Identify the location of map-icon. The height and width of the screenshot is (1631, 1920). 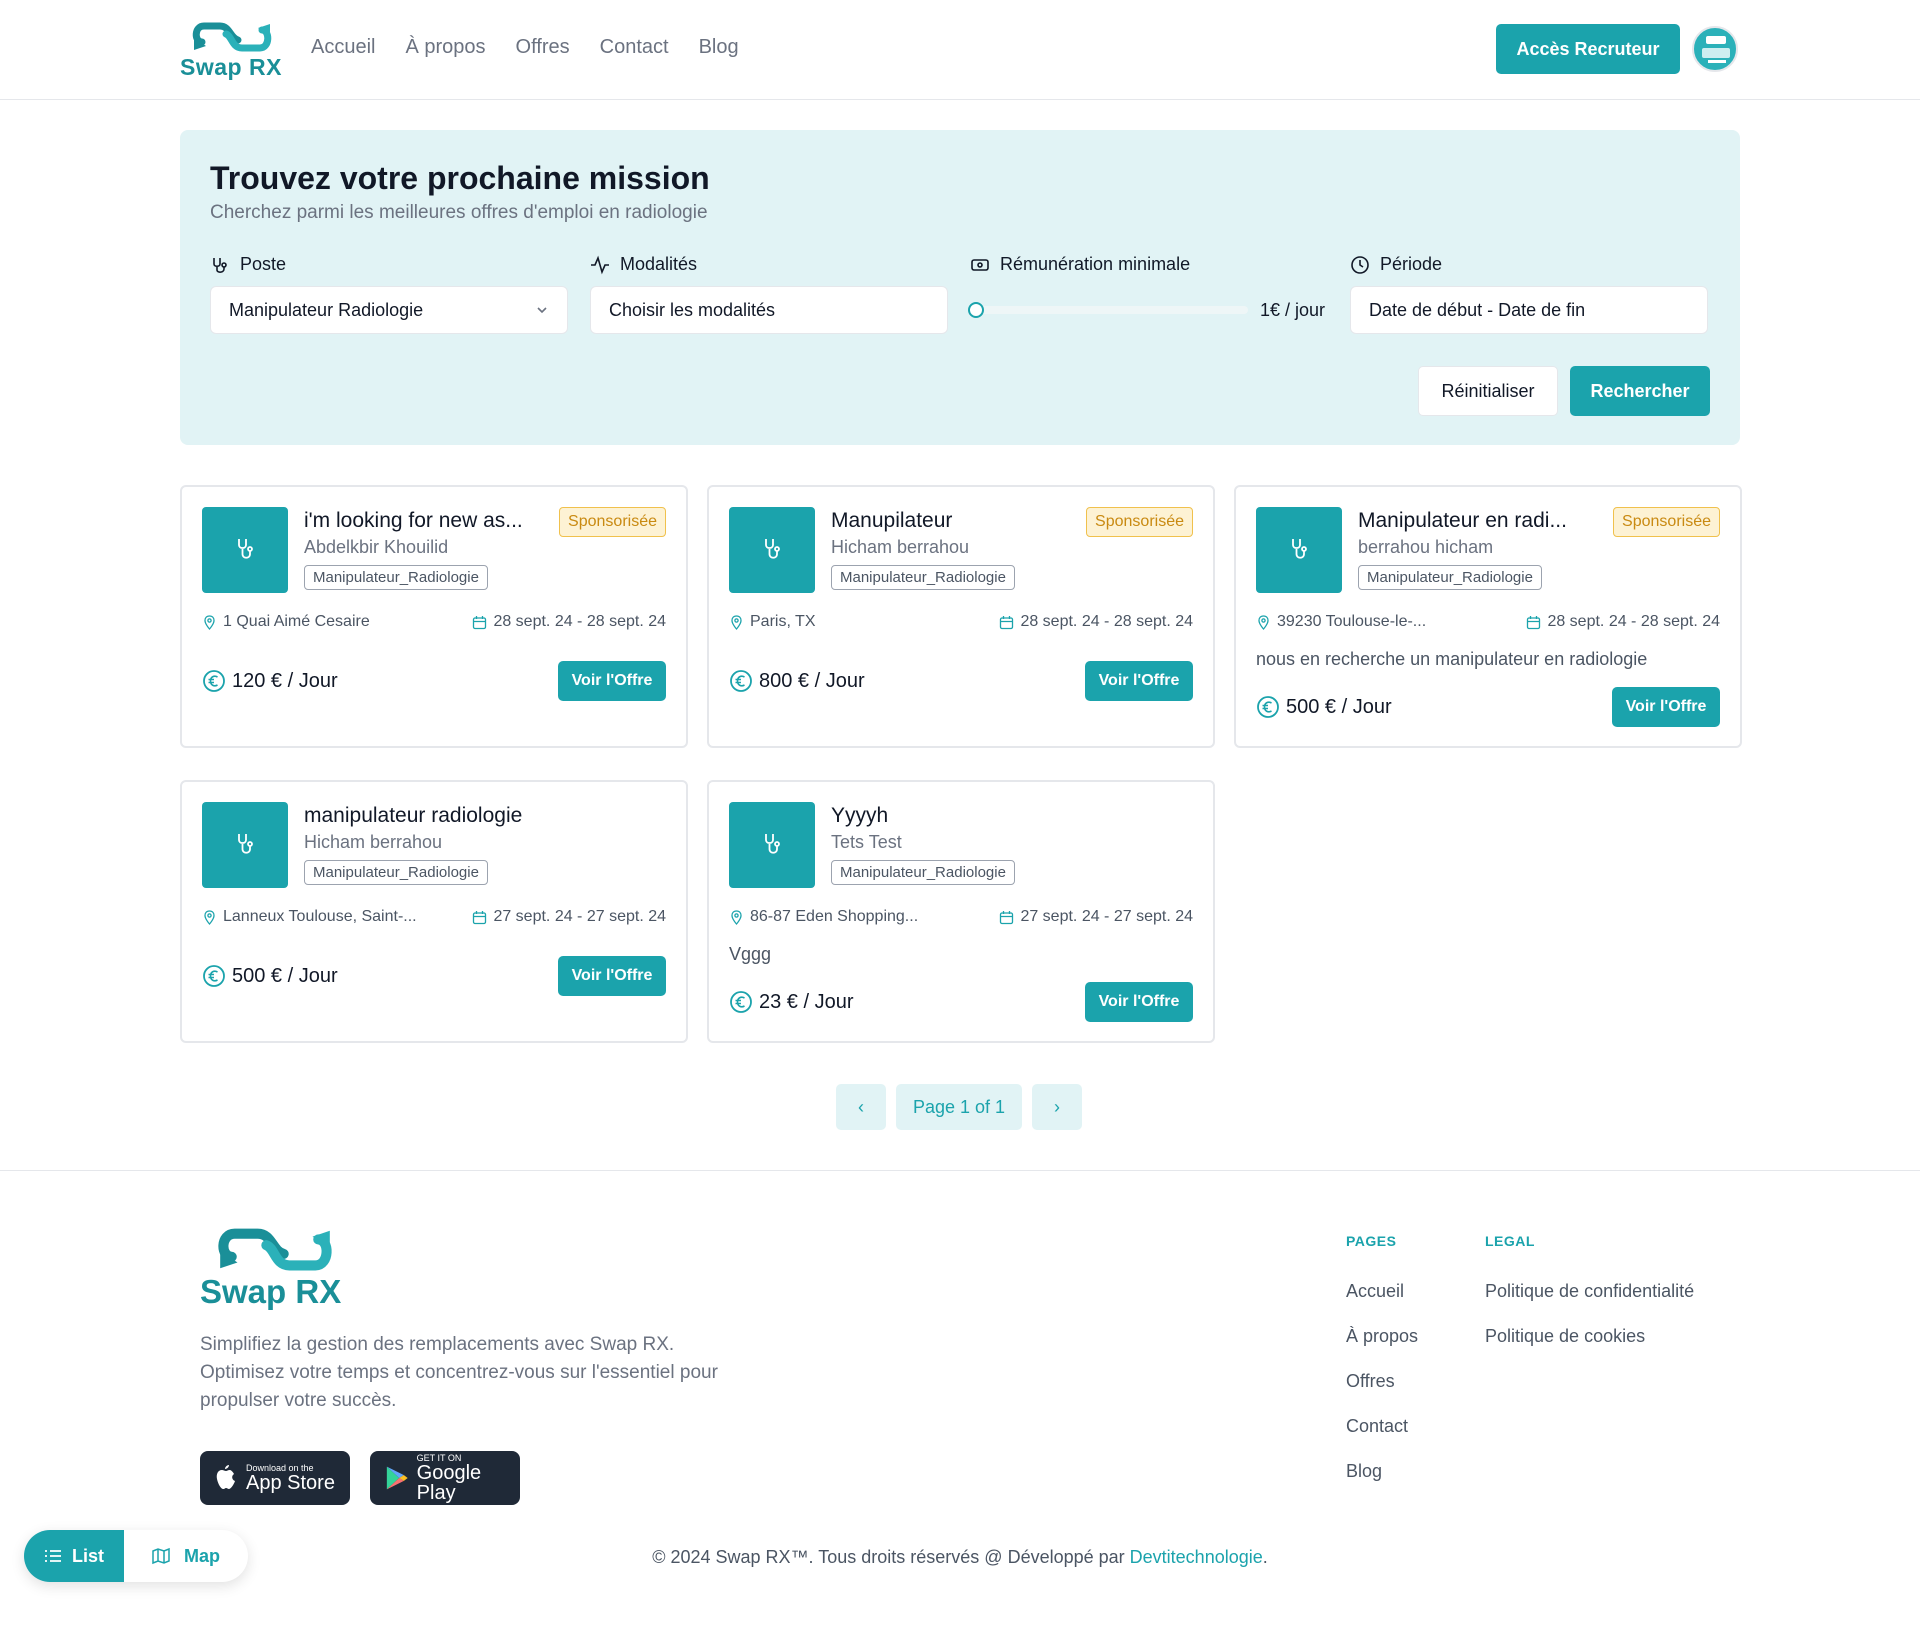
(161, 1556).